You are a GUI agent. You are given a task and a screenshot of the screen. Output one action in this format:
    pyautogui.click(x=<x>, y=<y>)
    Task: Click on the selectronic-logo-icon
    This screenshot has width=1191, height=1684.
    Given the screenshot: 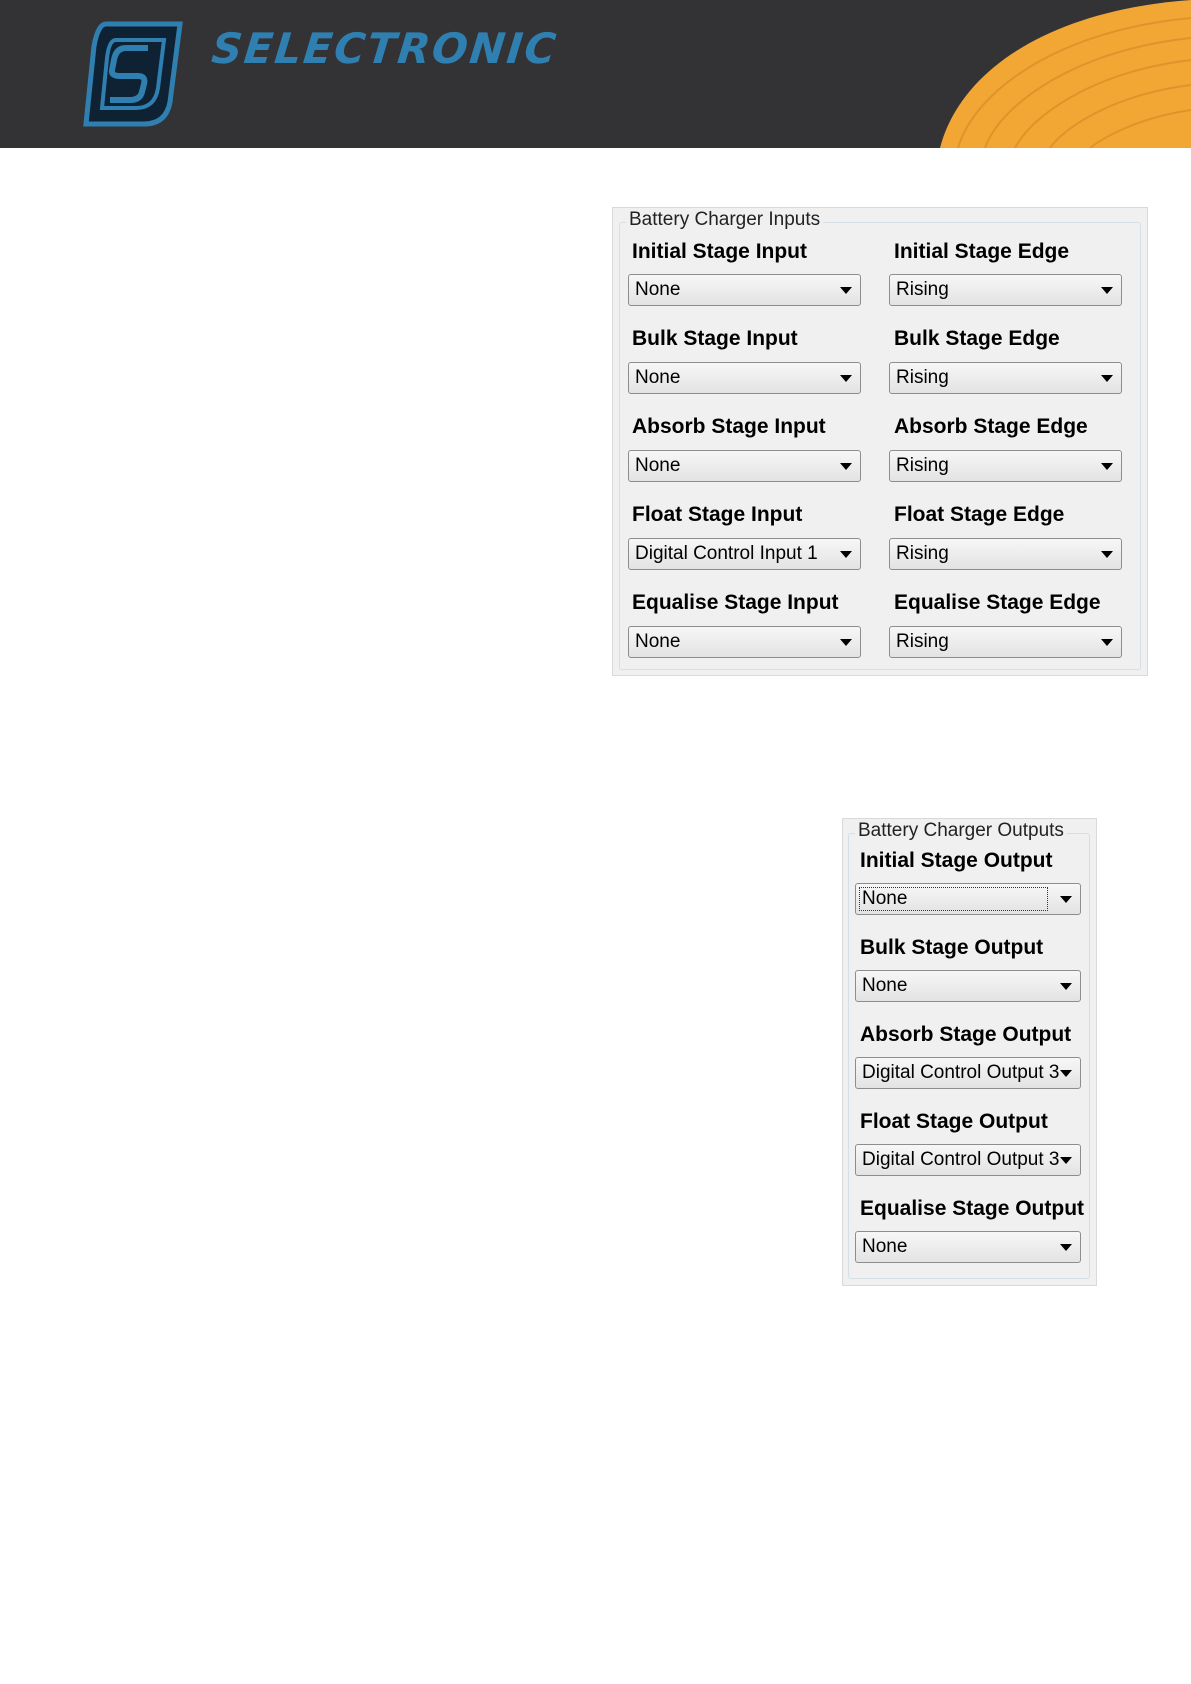 What is the action you would take?
    pyautogui.click(x=133, y=74)
    